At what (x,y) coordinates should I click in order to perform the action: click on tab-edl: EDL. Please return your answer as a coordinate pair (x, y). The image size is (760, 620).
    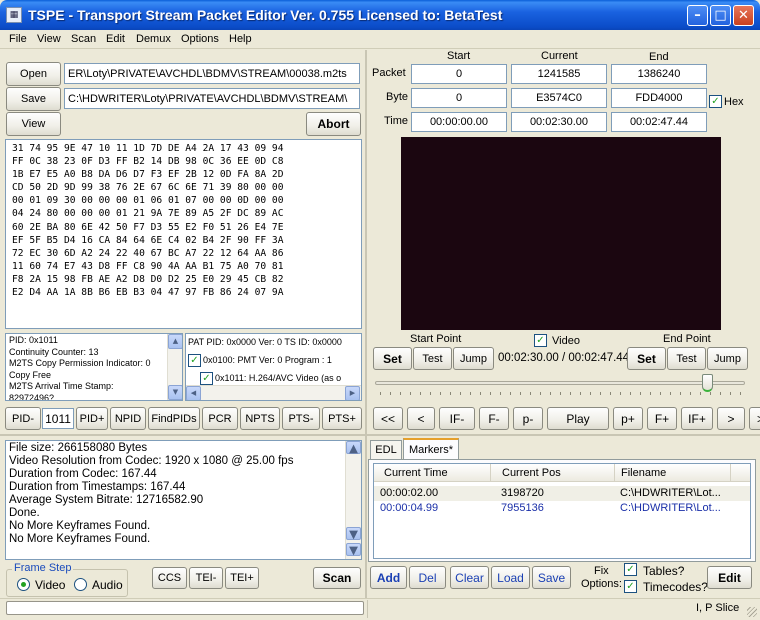
    Looking at the image, I should click on (386, 450).